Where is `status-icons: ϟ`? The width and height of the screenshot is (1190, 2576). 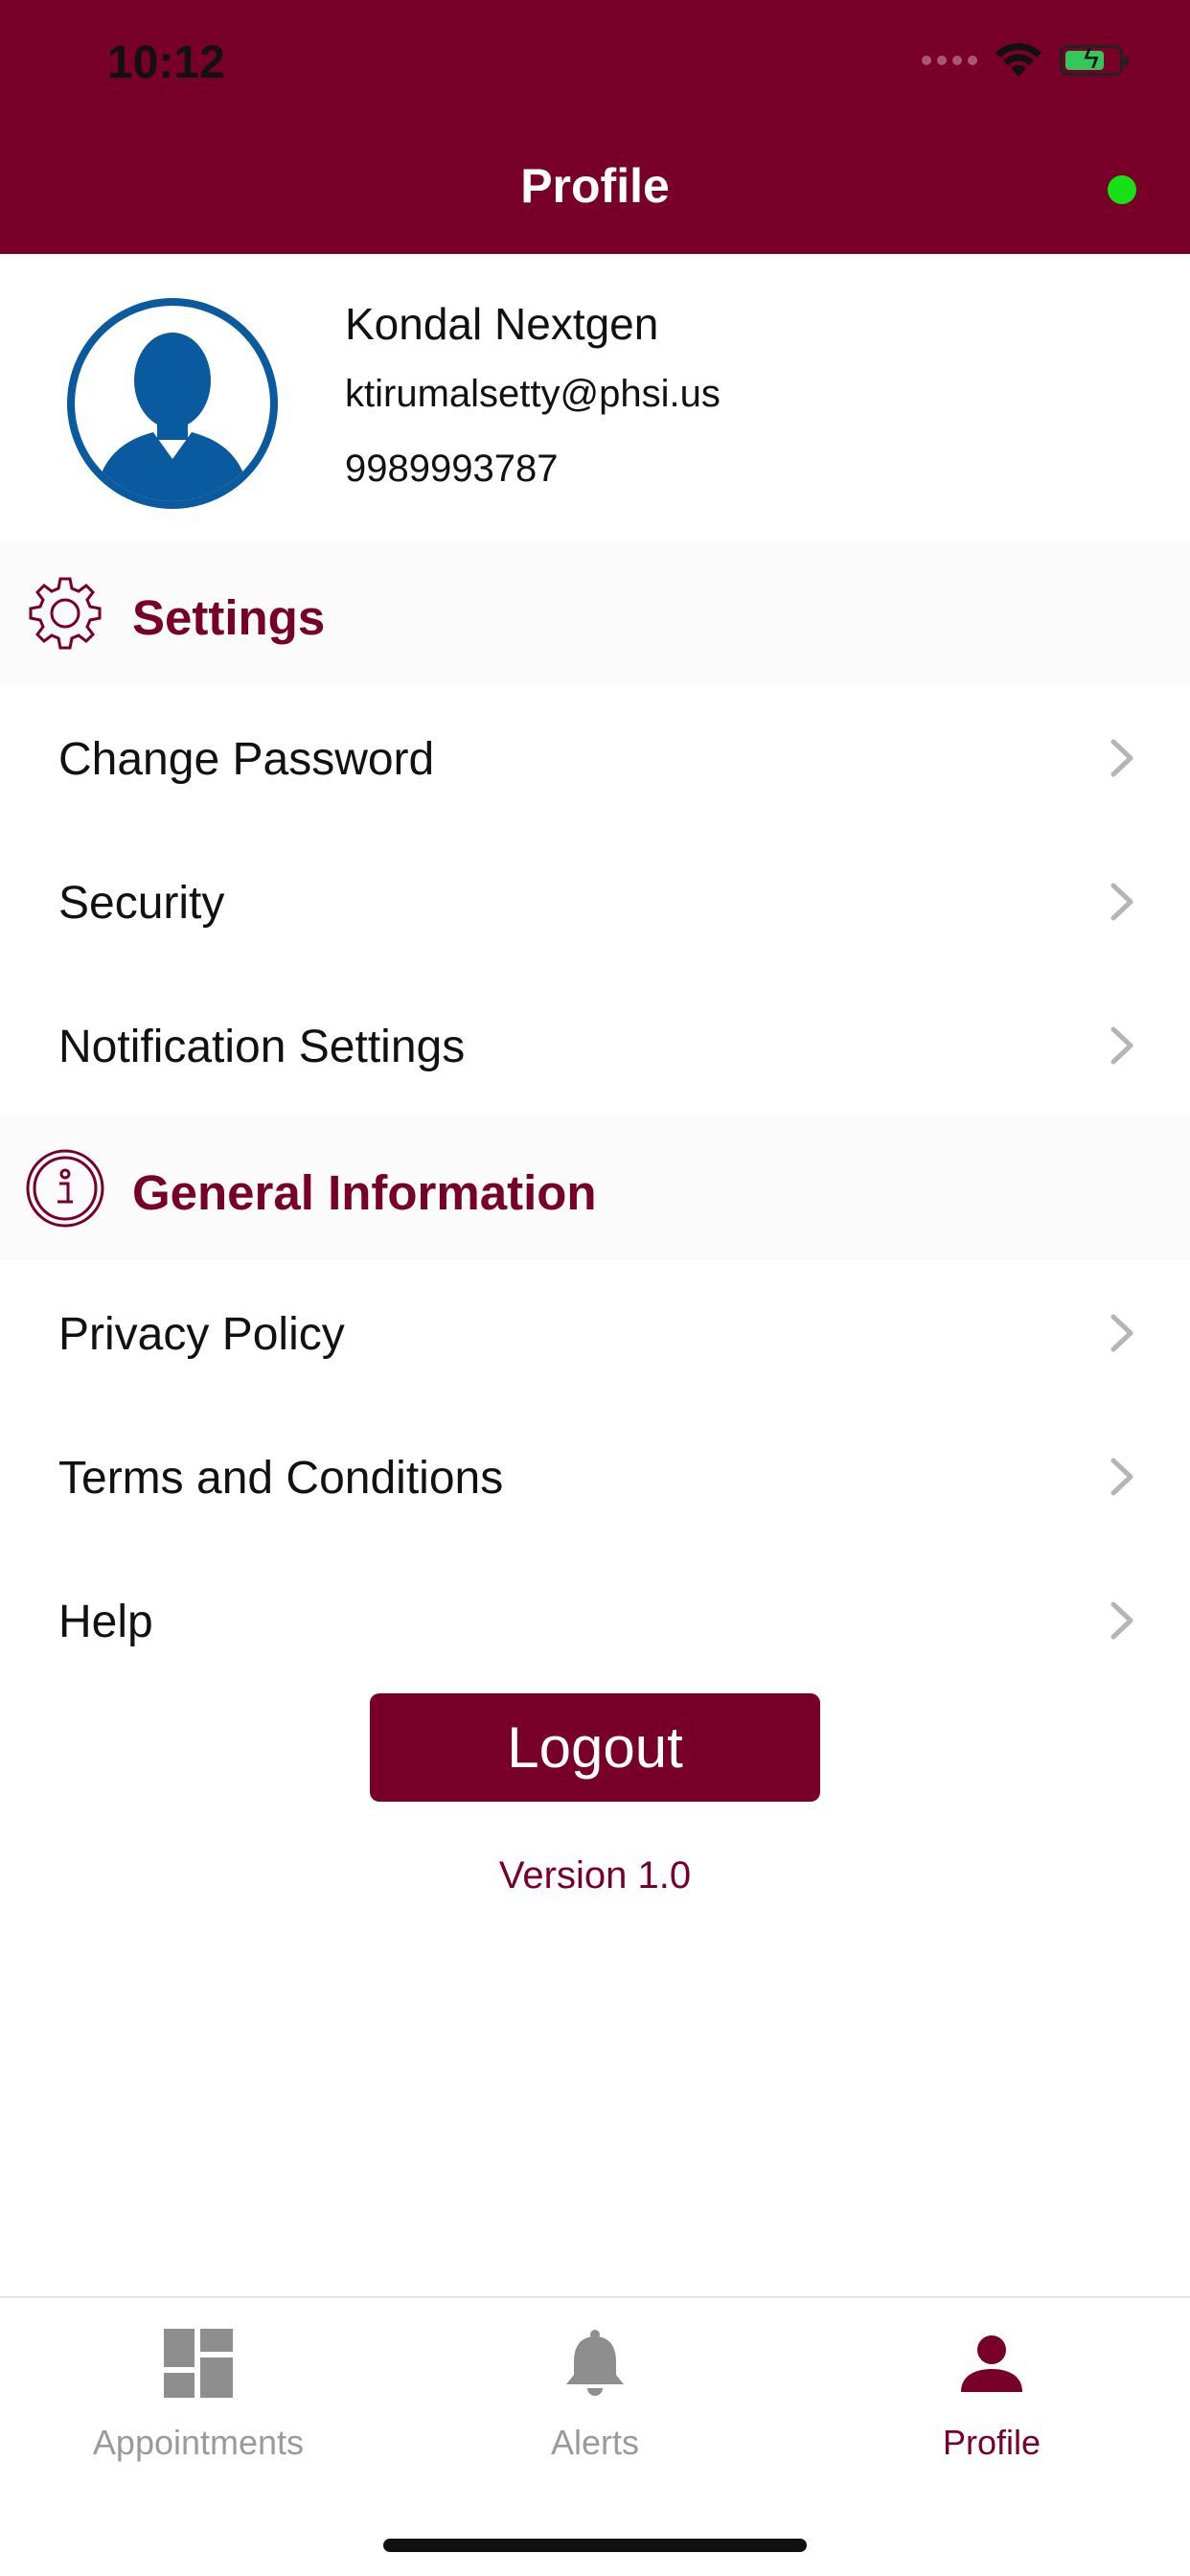
status-icons: ϟ is located at coordinates (1026, 60).